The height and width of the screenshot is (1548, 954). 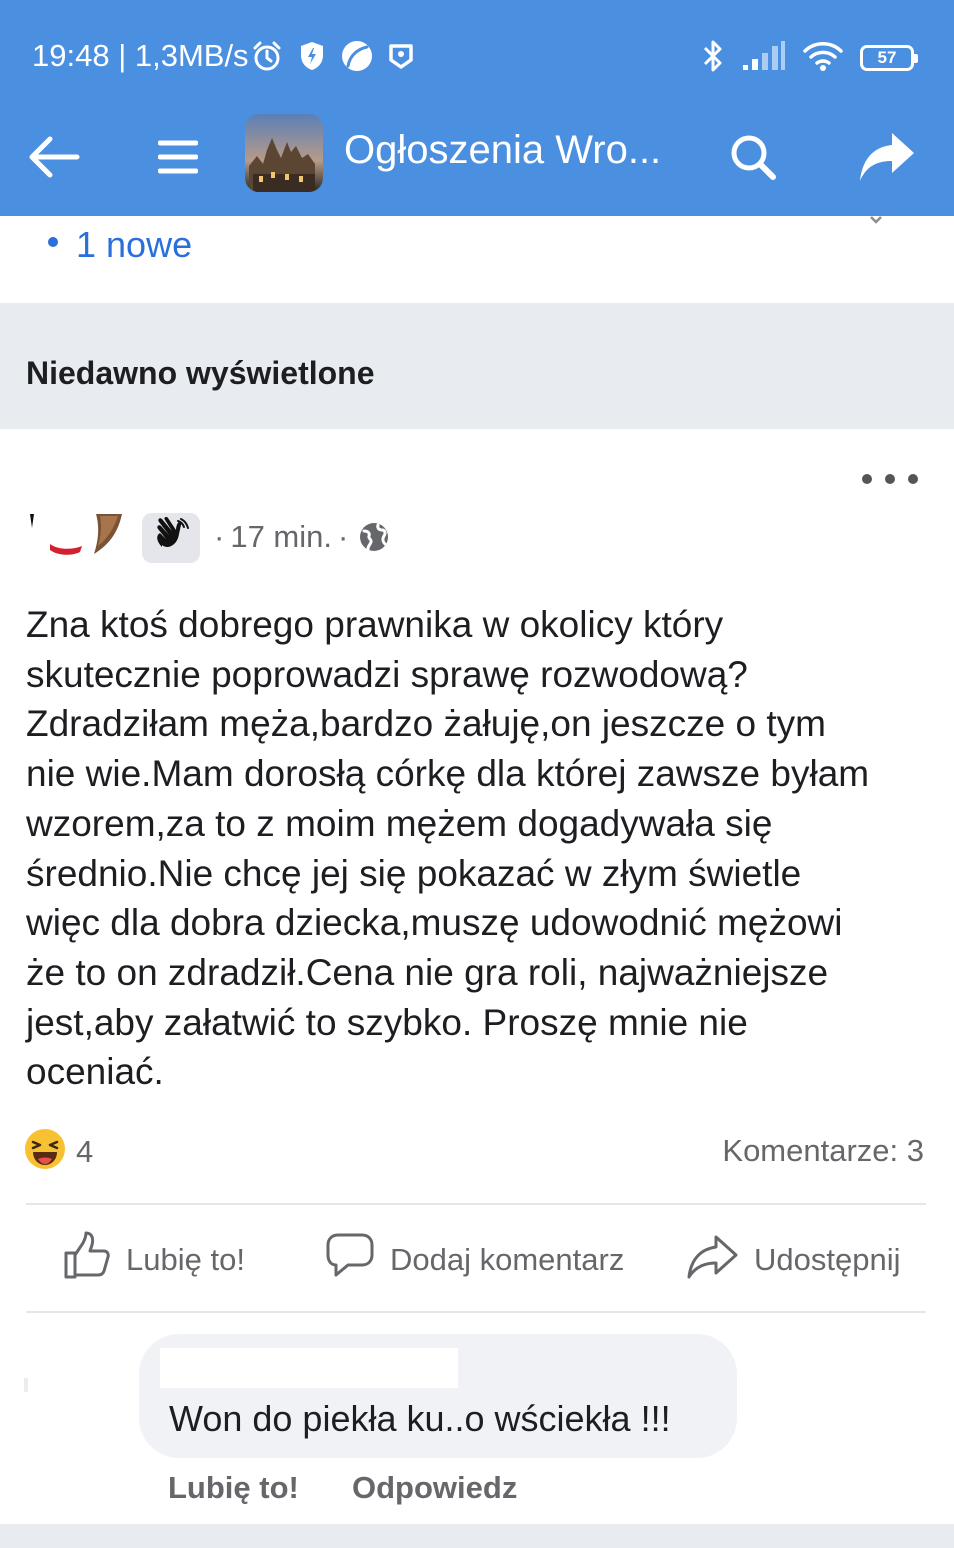 I want to click on like-label: Lubię to!, so click(x=185, y=1259).